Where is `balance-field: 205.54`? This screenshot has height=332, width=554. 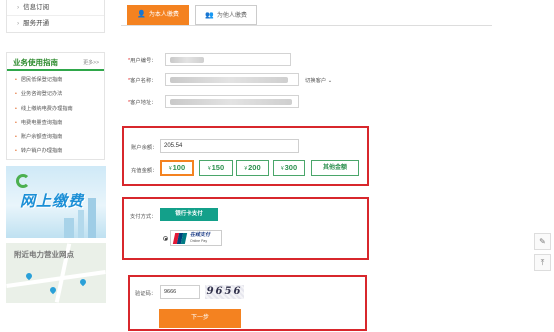
balance-field: 205.54 is located at coordinates (229, 146).